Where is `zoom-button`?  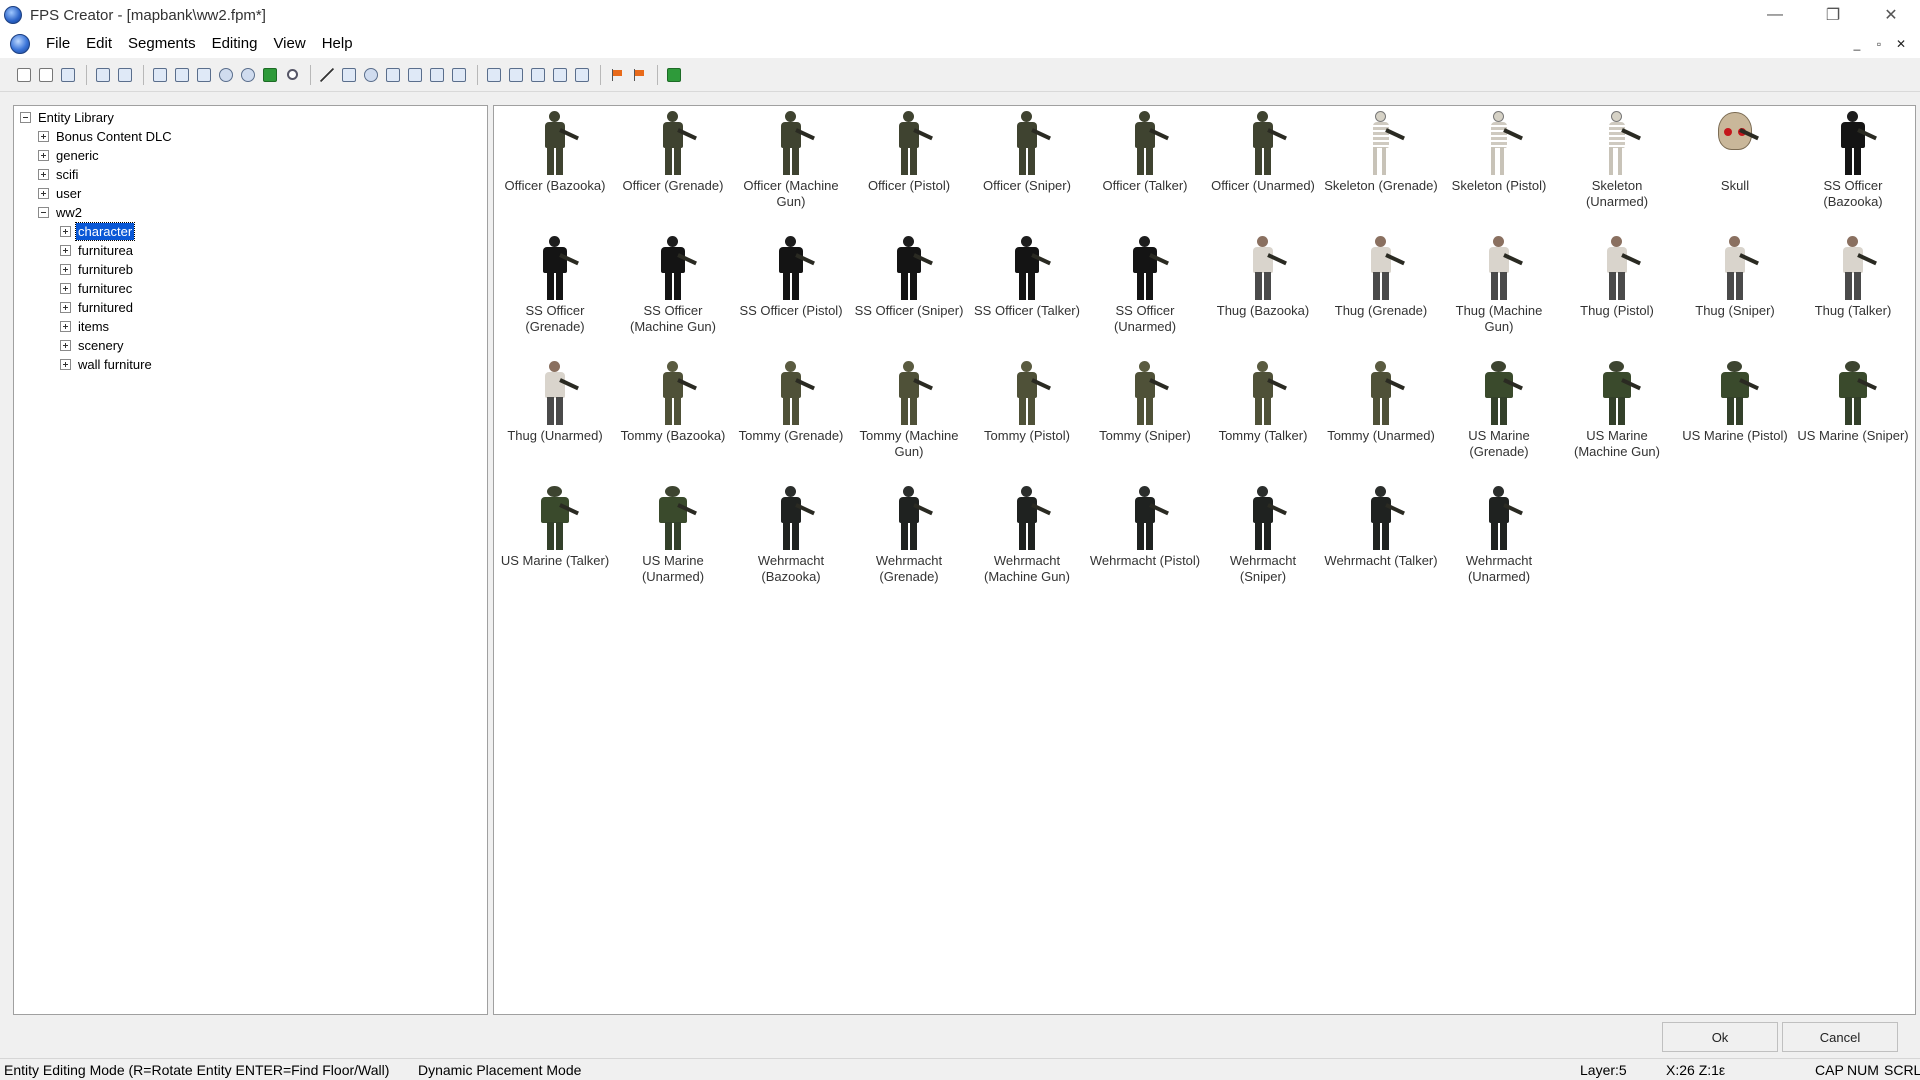
zoom-button is located at coordinates (292, 75).